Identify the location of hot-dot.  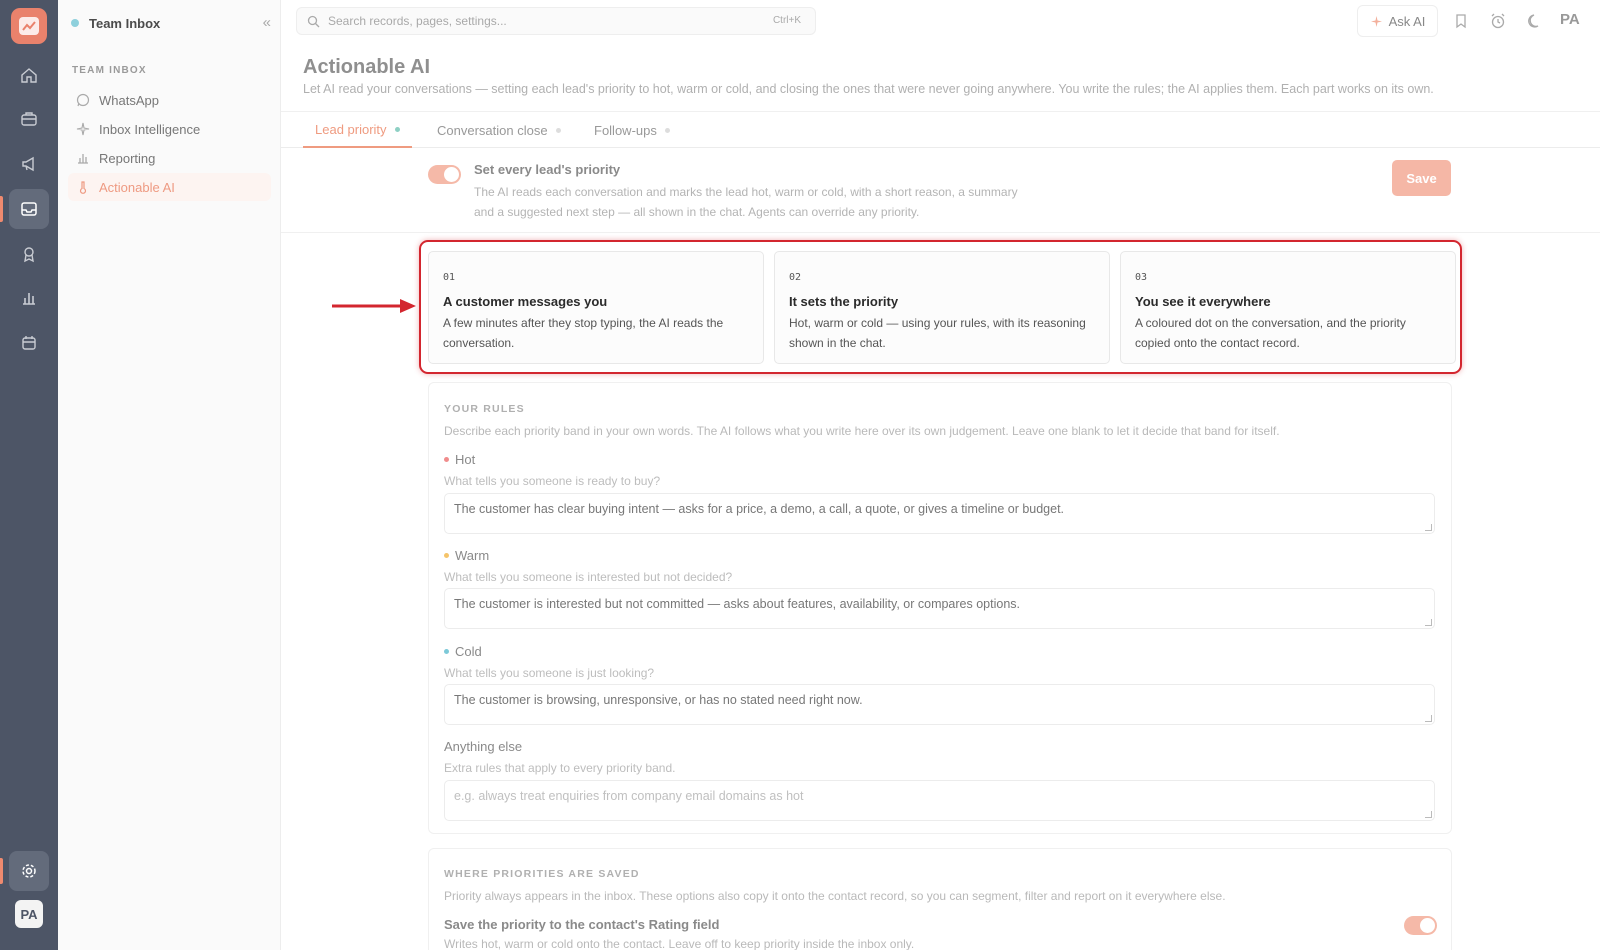
(446, 459).